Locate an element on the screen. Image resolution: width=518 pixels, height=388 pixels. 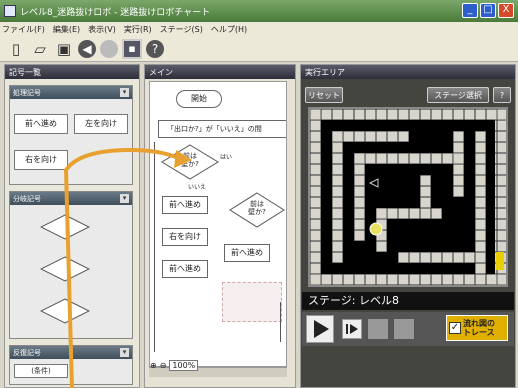
stage-select-button: ステージ選択 is located at coordinates (458, 95).